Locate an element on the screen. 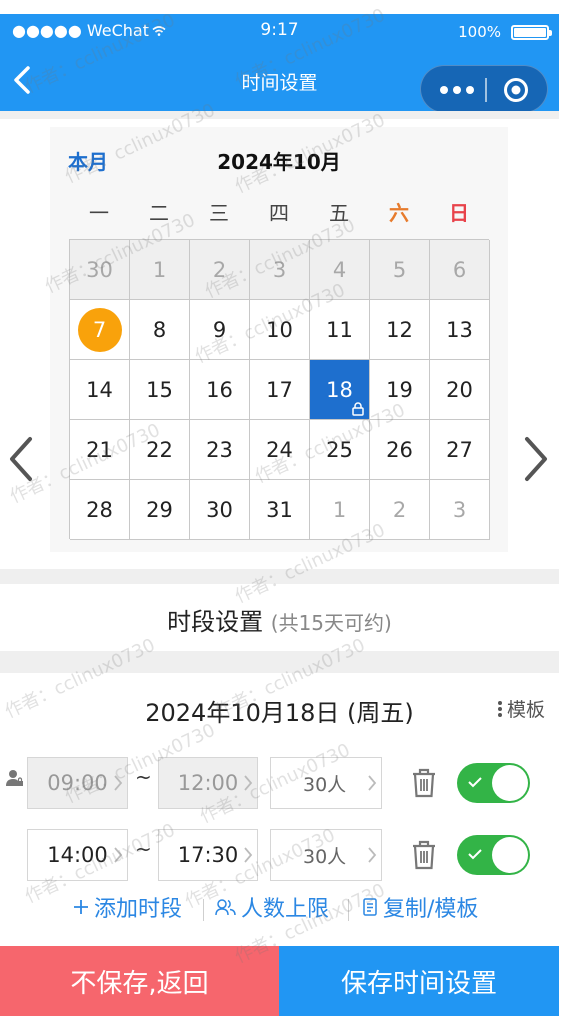  day-number: 28 is located at coordinates (99, 509).